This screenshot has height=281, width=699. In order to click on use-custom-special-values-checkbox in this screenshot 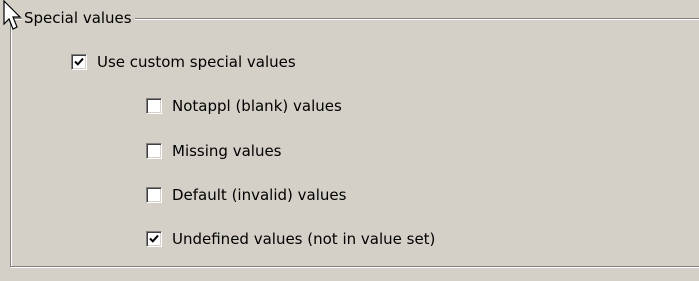, I will do `click(79, 62)`.